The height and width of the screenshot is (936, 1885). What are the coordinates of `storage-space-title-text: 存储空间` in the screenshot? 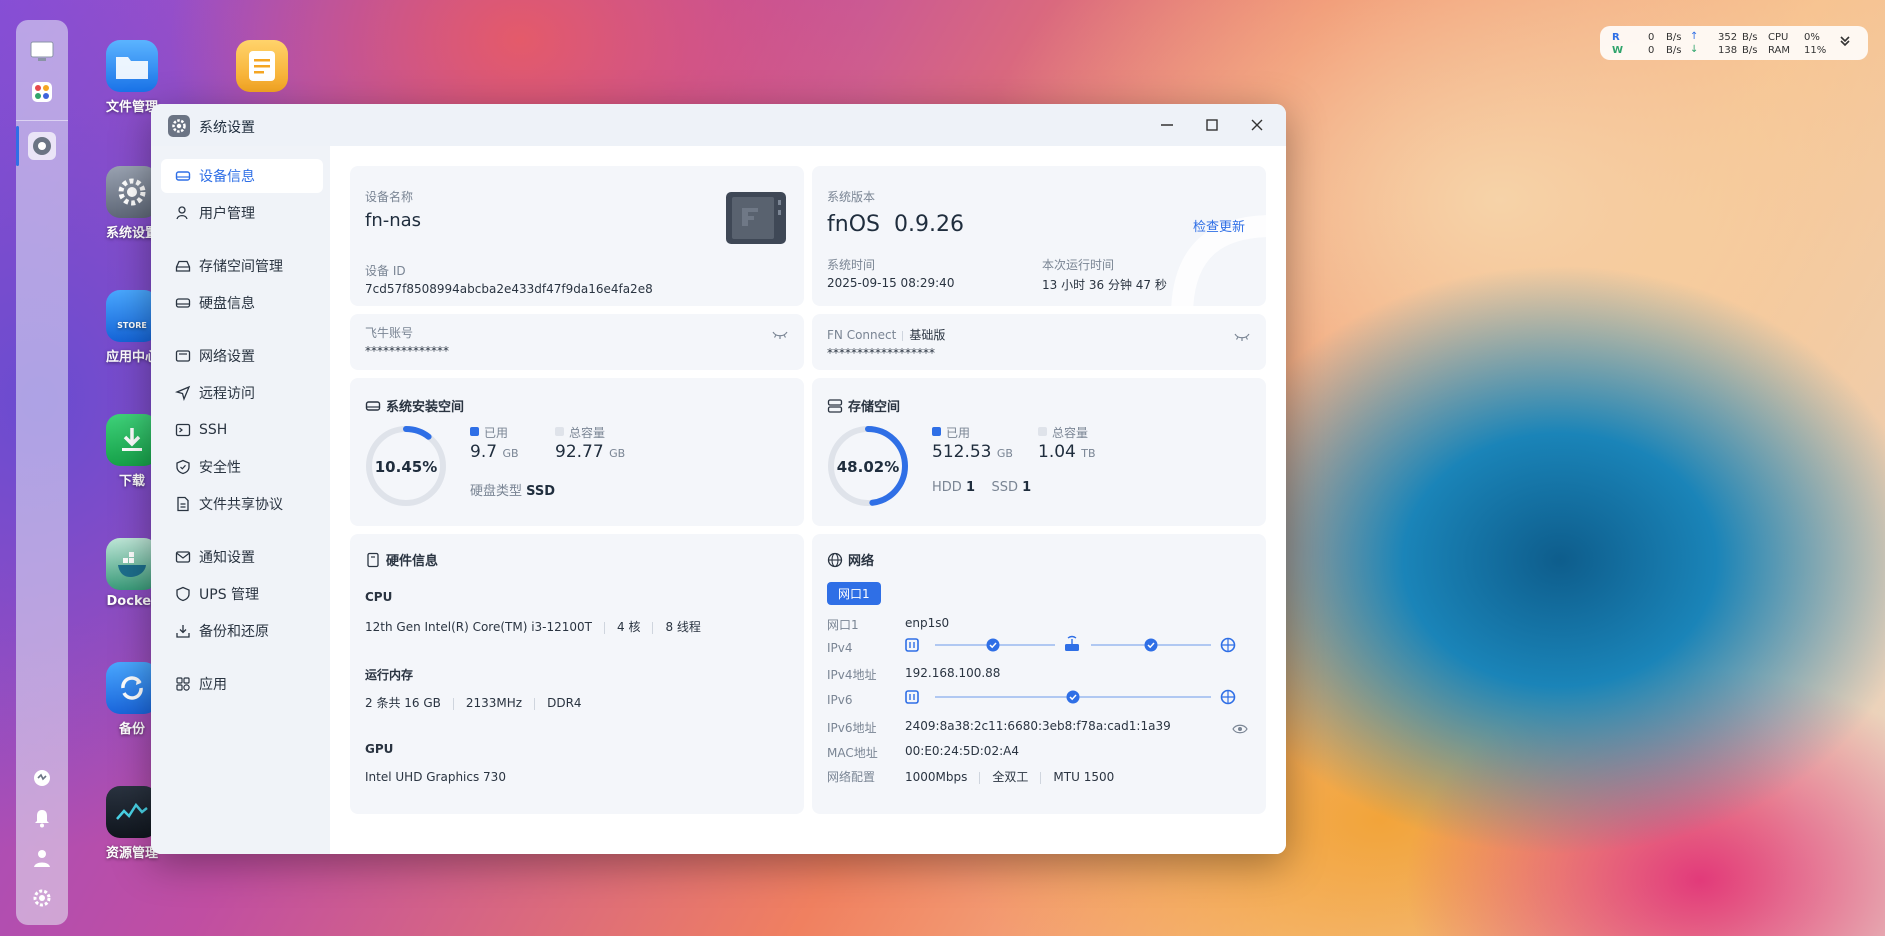 It's located at (874, 407).